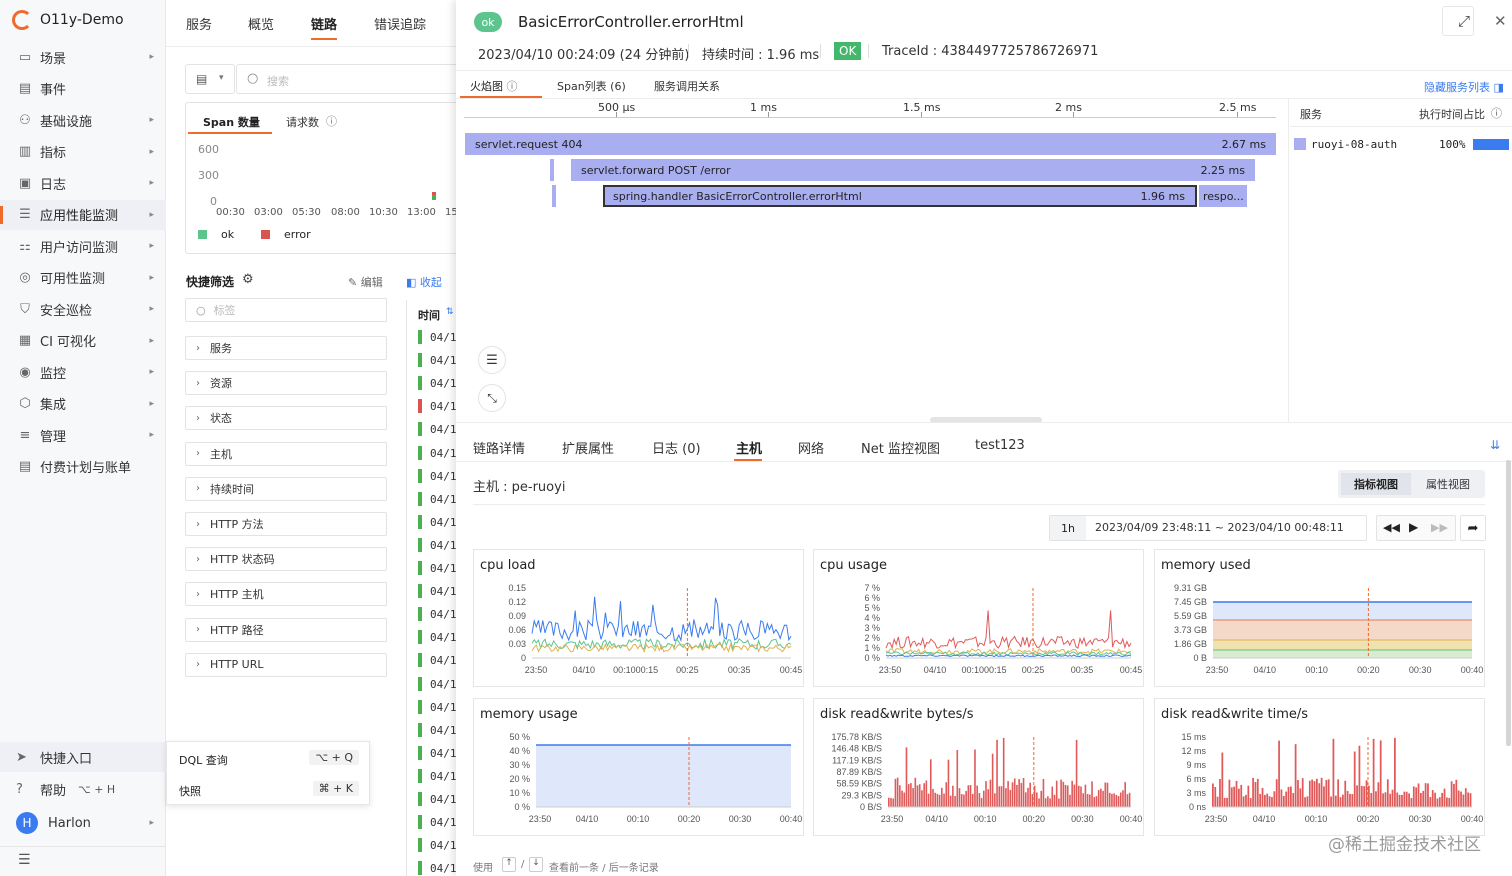 This screenshot has height=876, width=1512. I want to click on quick-entry: ➤ 快捷入口, so click(83, 757).